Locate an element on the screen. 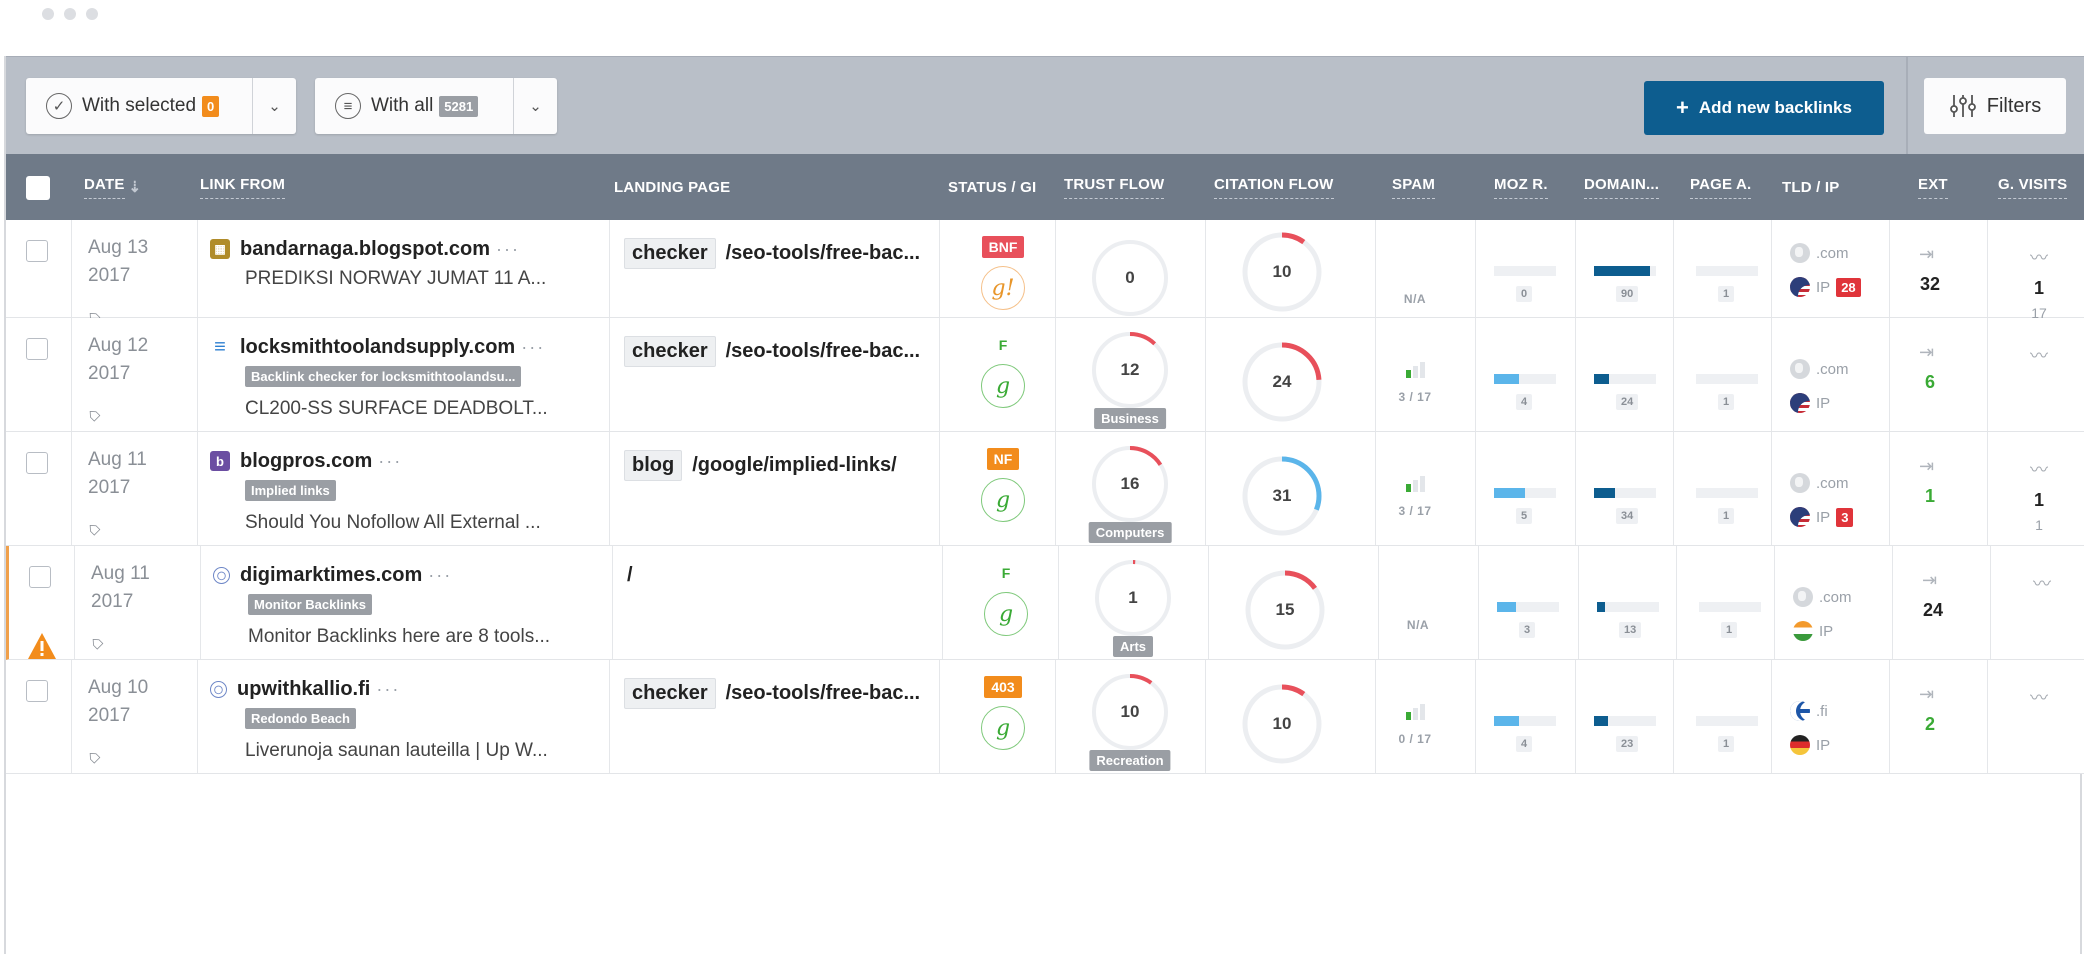 The width and height of the screenshot is (2086, 954). col-spam: SPAM is located at coordinates (1414, 187).